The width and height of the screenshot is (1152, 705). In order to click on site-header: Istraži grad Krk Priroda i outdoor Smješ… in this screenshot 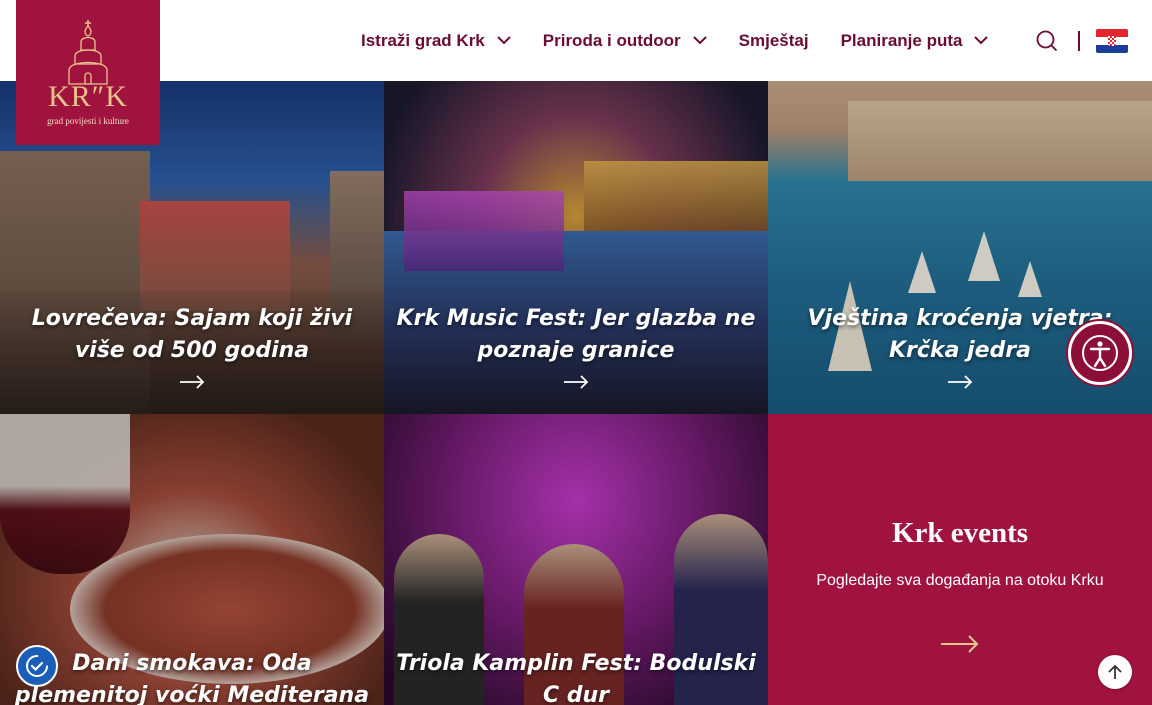, I will do `click(576, 40)`.